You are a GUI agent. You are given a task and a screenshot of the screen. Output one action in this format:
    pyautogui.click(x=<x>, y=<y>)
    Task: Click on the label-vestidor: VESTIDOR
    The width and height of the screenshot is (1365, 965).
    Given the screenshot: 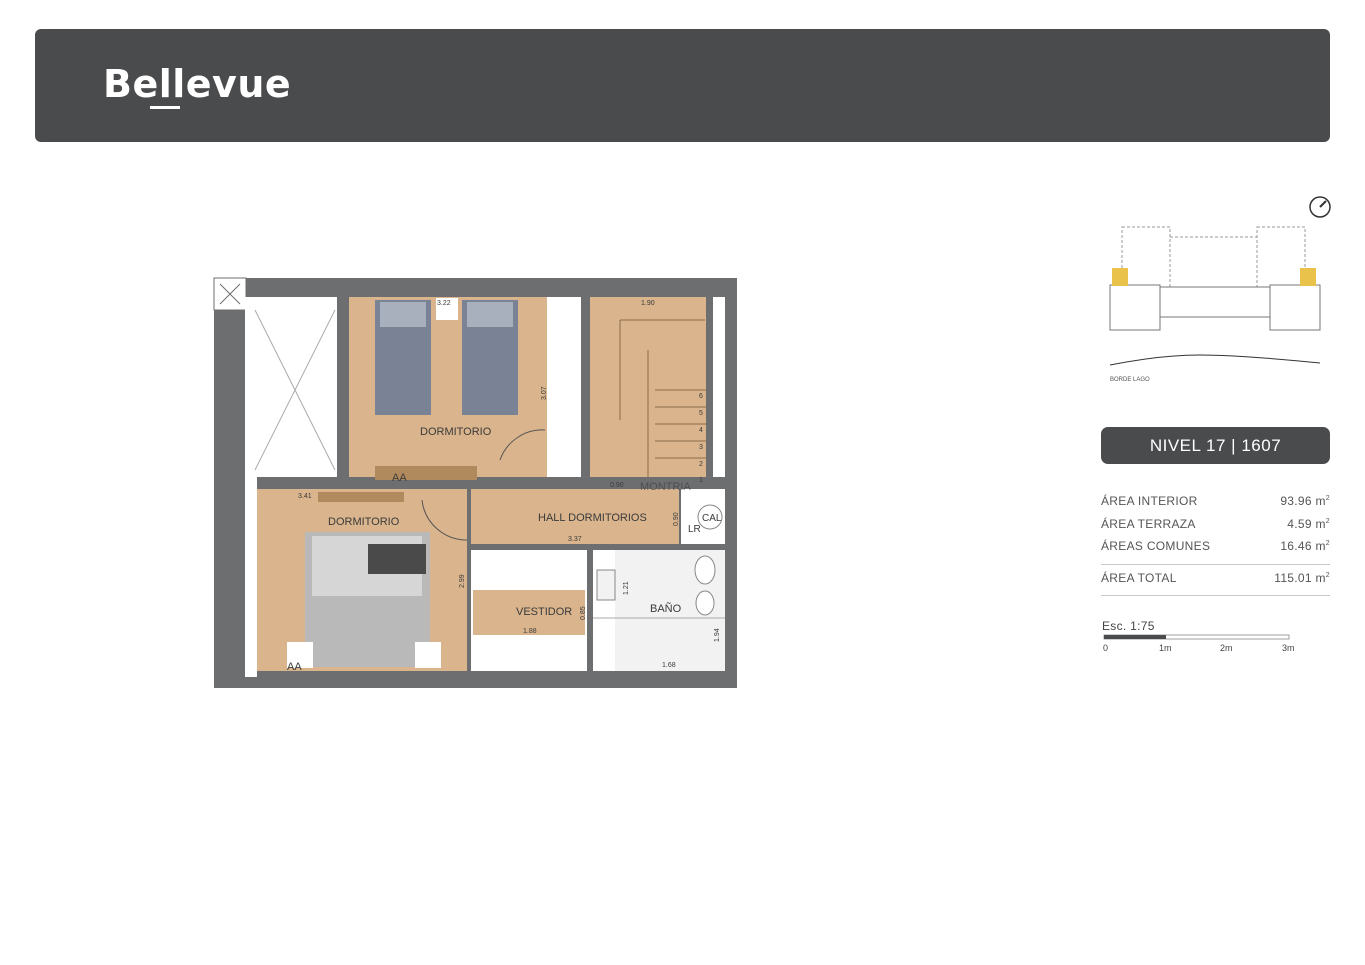 What is the action you would take?
    pyautogui.click(x=544, y=612)
    